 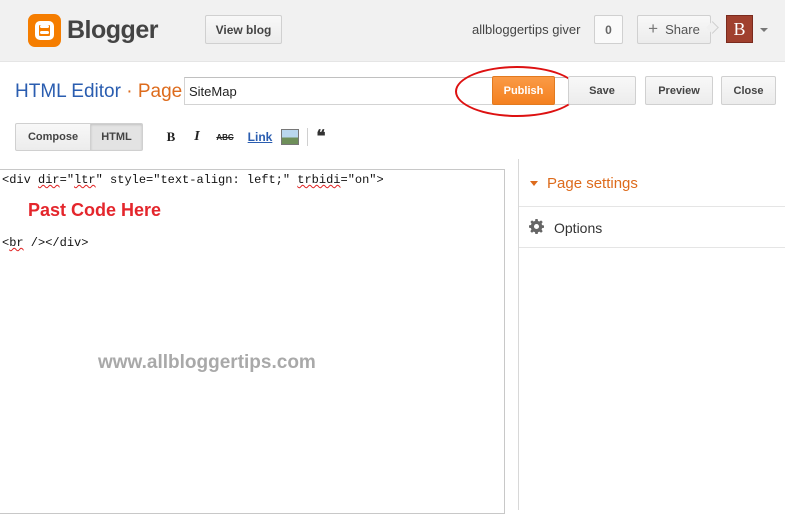 What do you see at coordinates (652, 227) in the screenshot?
I see `options-item: Options` at bounding box center [652, 227].